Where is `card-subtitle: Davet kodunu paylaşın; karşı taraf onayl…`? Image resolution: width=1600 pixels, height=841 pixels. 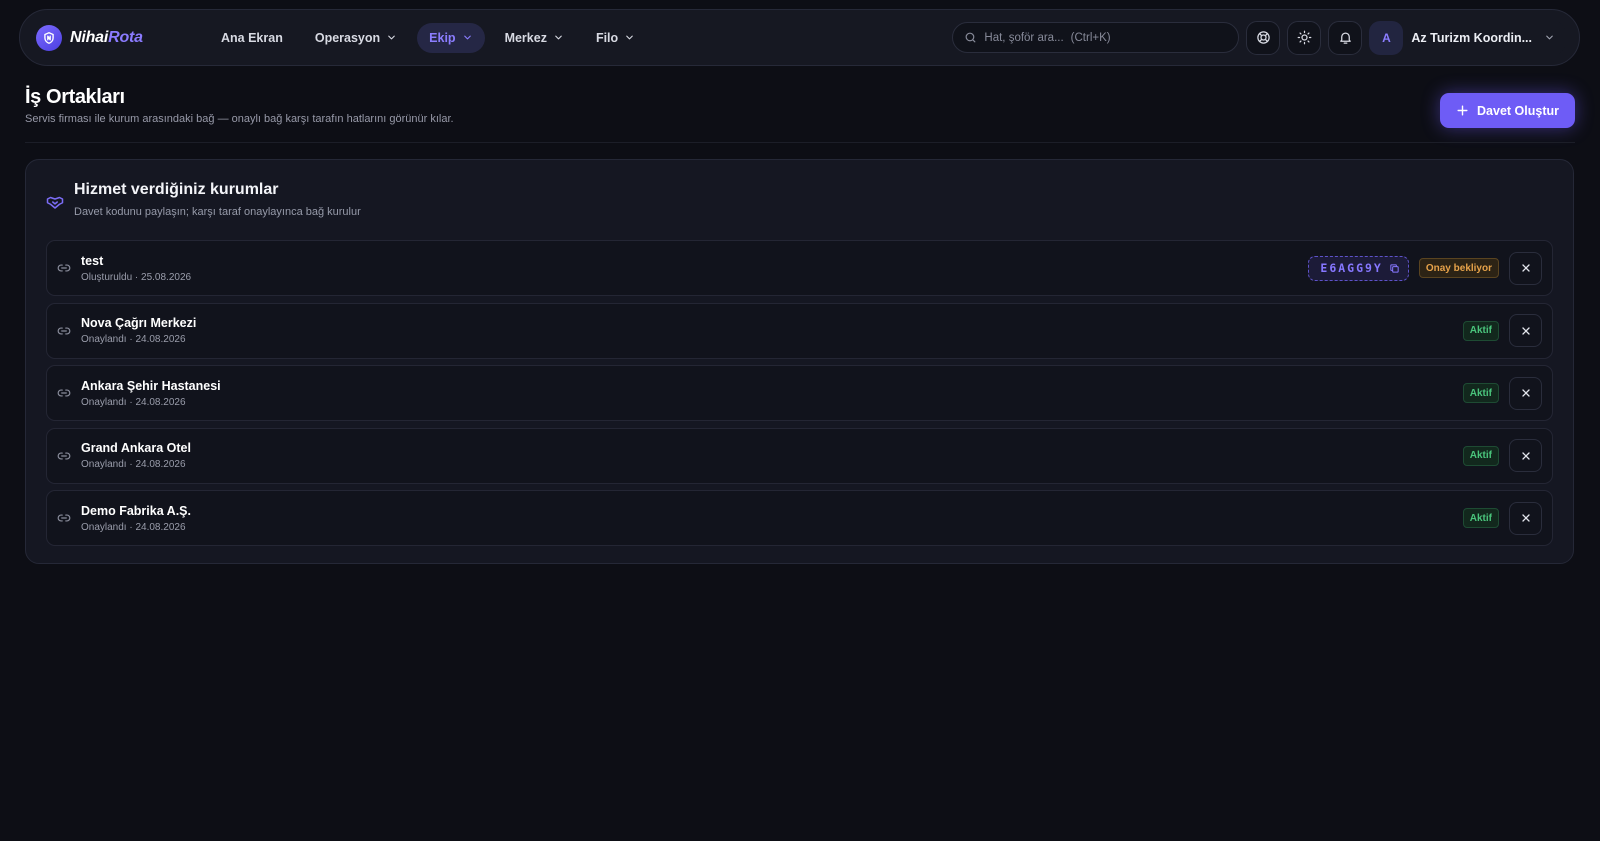 card-subtitle: Davet kodunu paylaşın; karşı taraf onayl… is located at coordinates (217, 212).